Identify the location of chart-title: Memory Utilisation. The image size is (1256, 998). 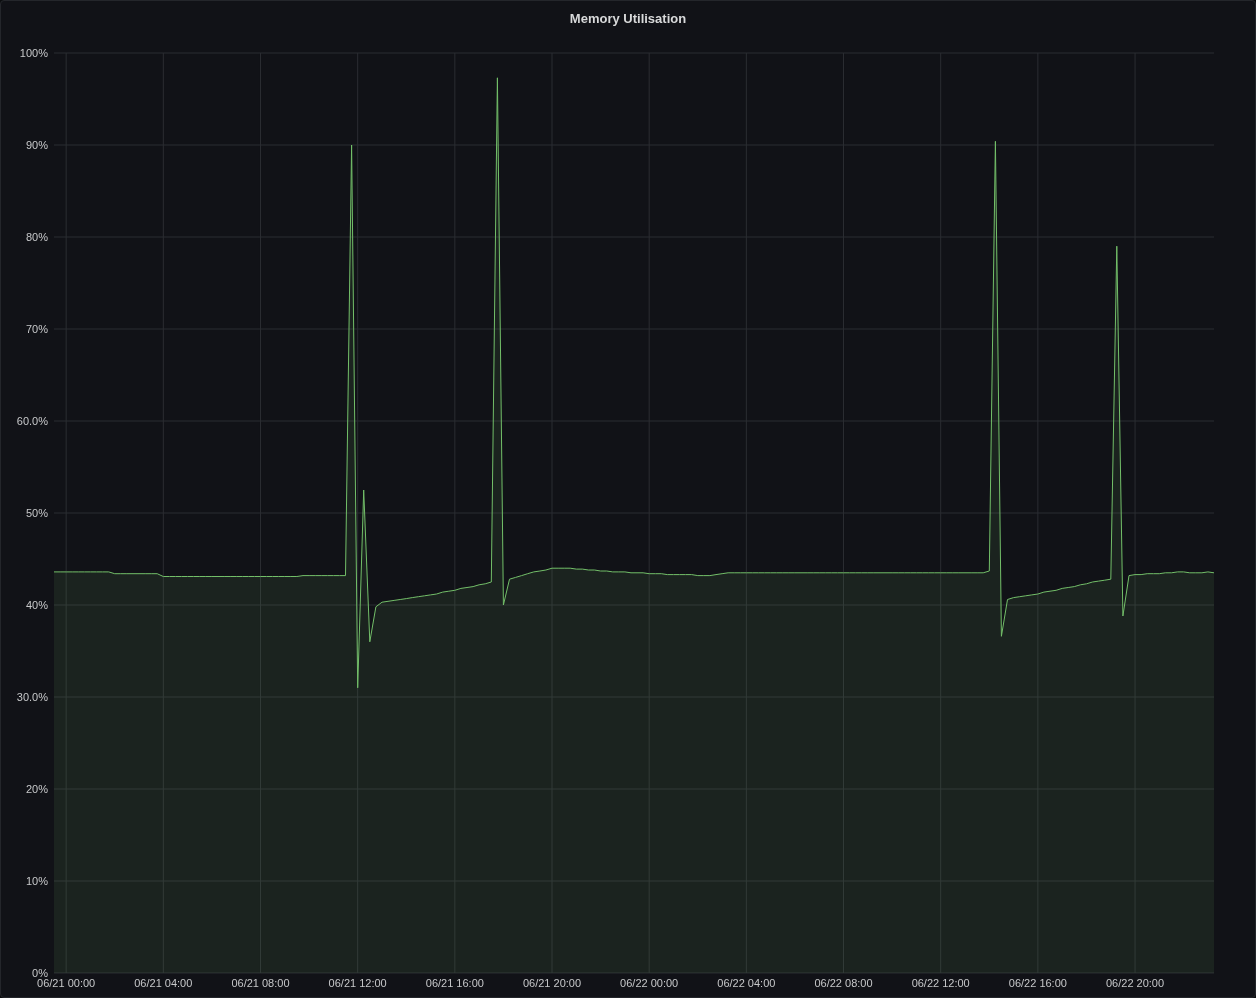
(628, 19).